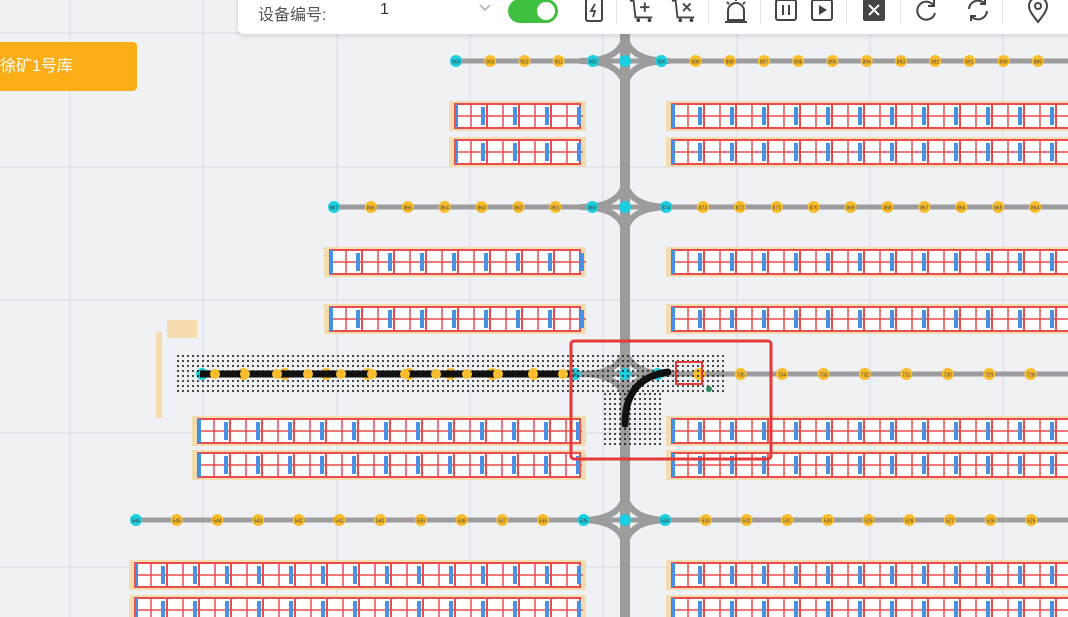 The image size is (1068, 617). Describe the element at coordinates (969, 63) in the screenshot. I see `track-node-label: 891` at that location.